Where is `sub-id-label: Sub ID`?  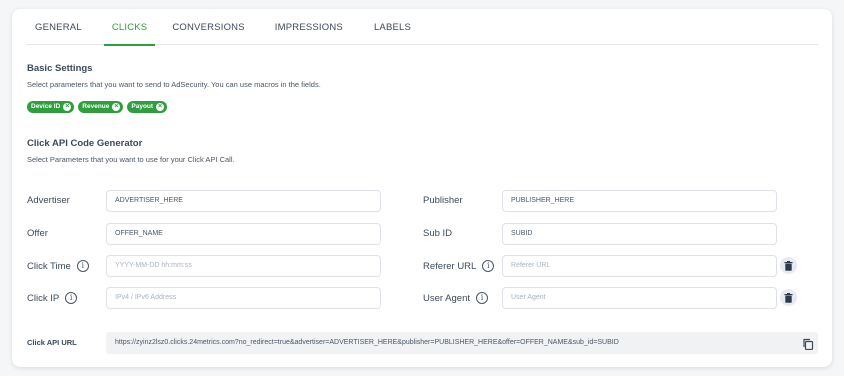
sub-id-label: Sub ID is located at coordinates (437, 233).